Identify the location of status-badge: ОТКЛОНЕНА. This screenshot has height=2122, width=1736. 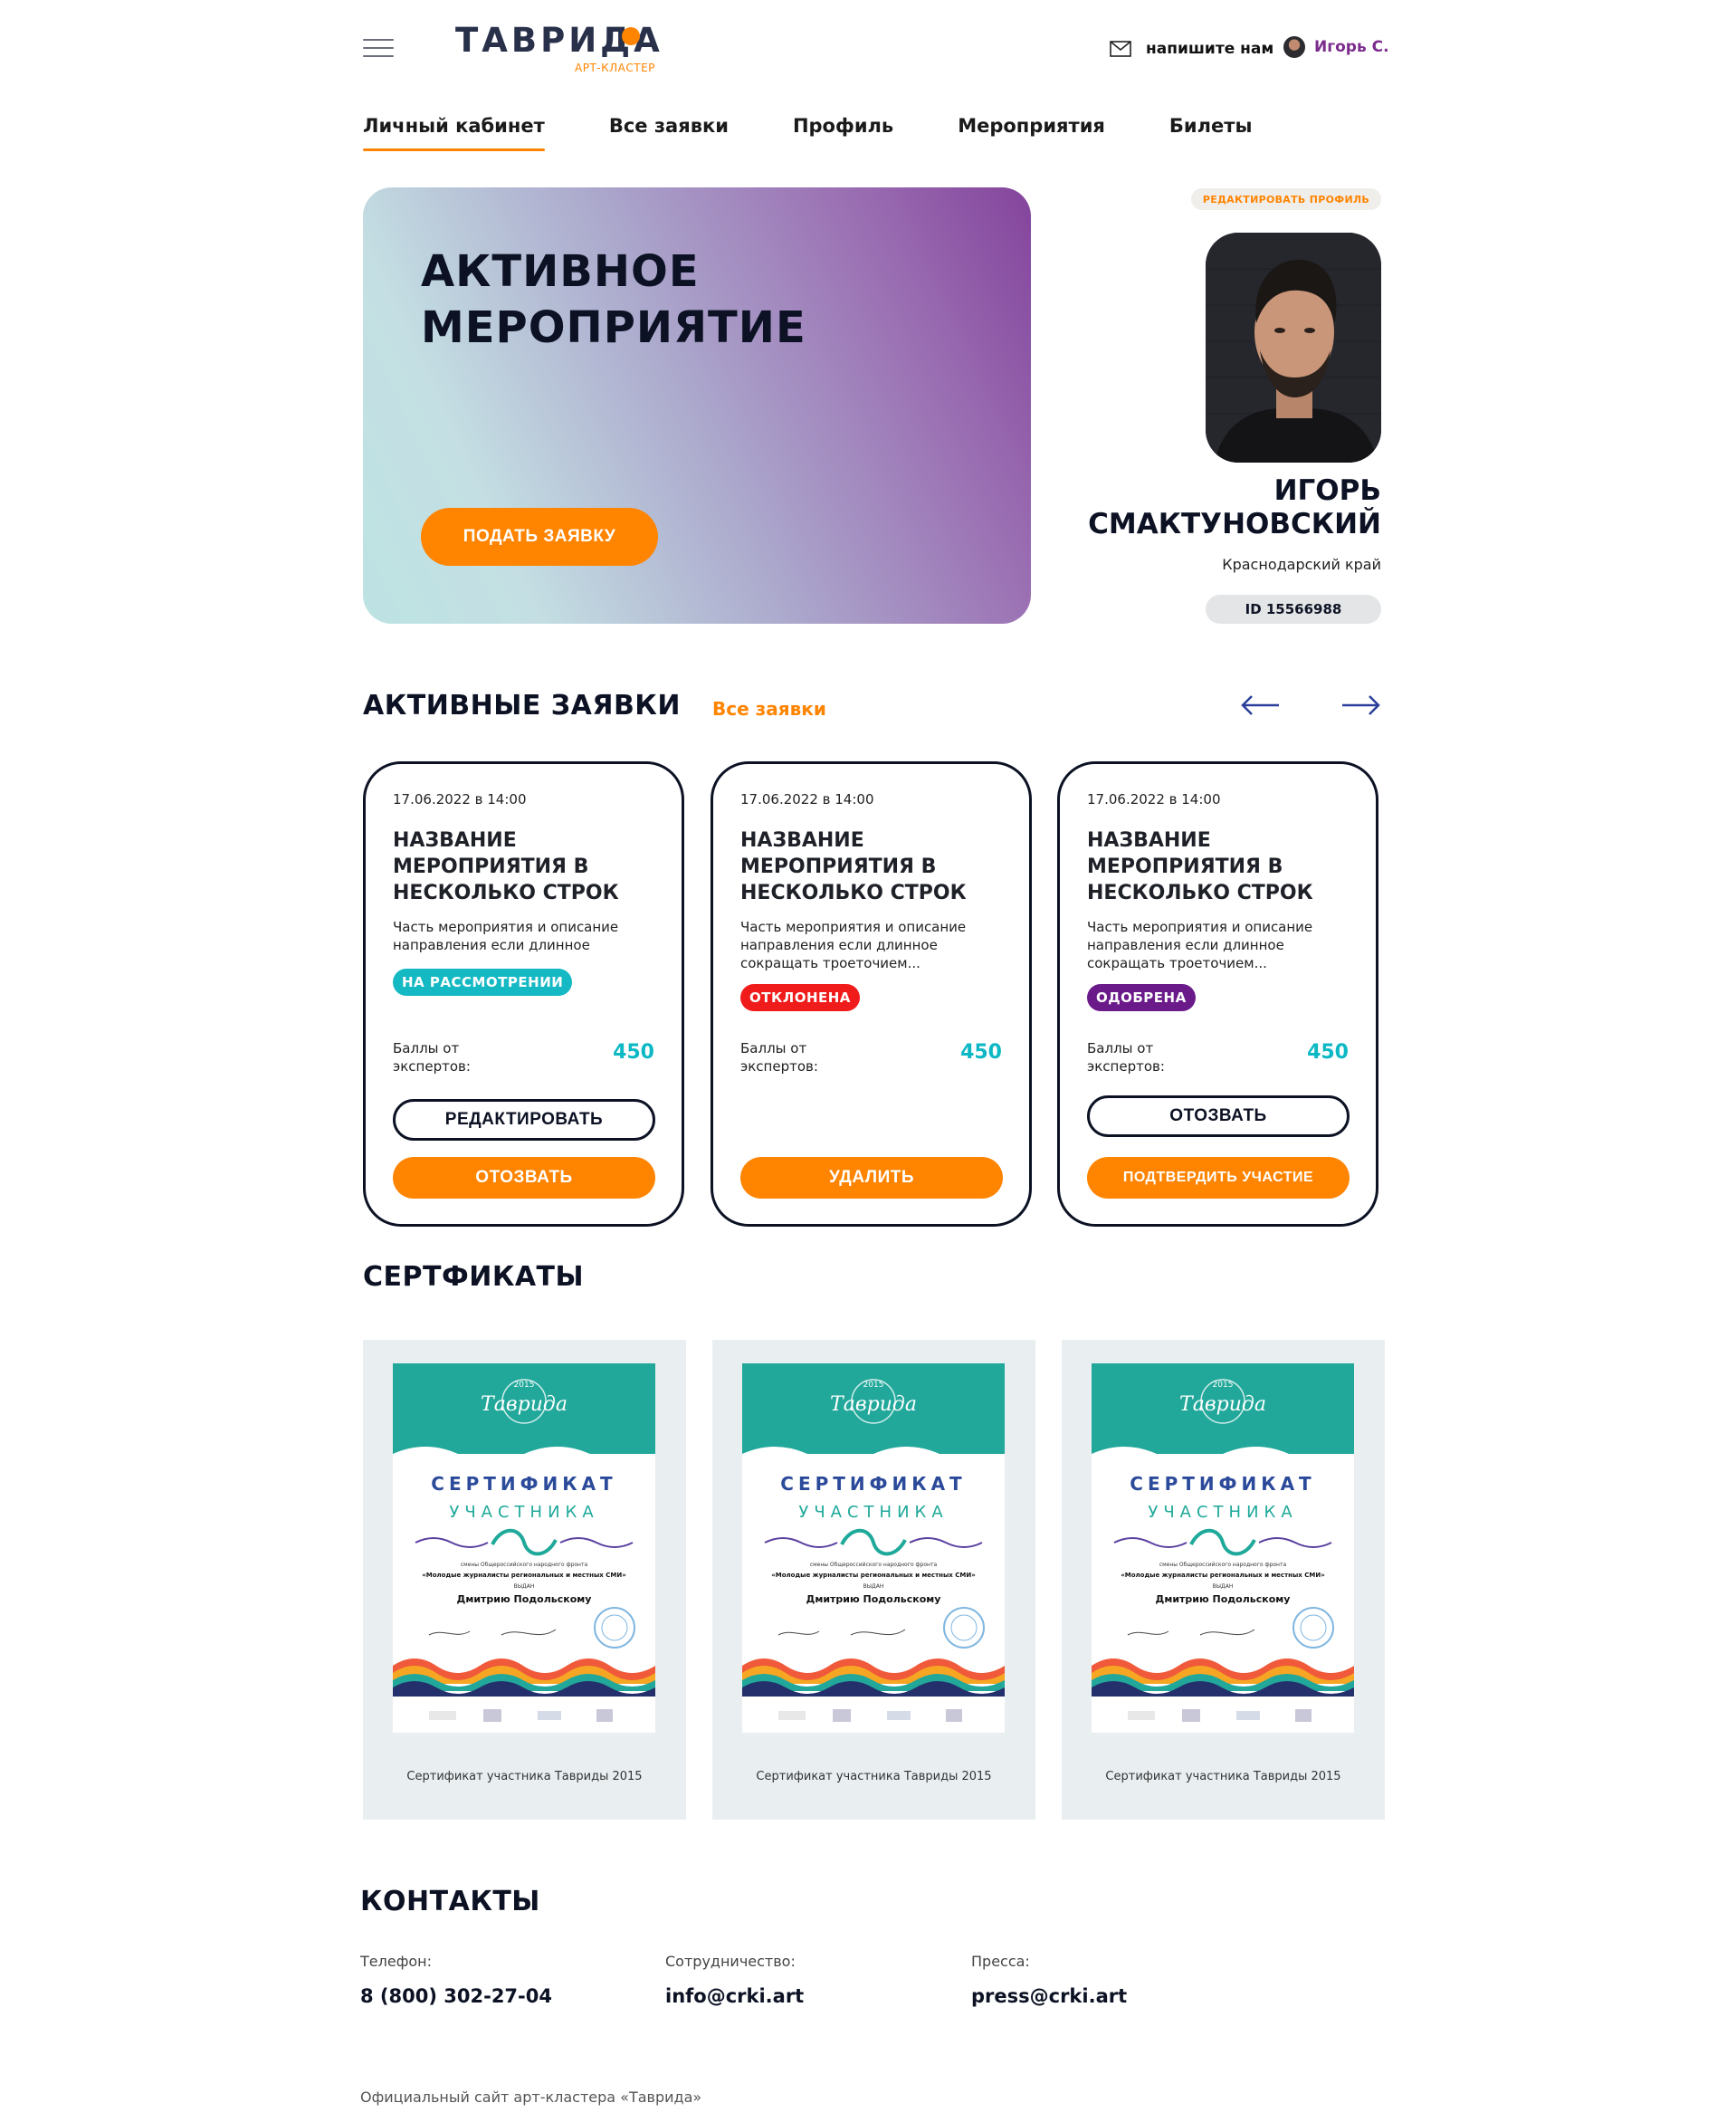
(800, 997).